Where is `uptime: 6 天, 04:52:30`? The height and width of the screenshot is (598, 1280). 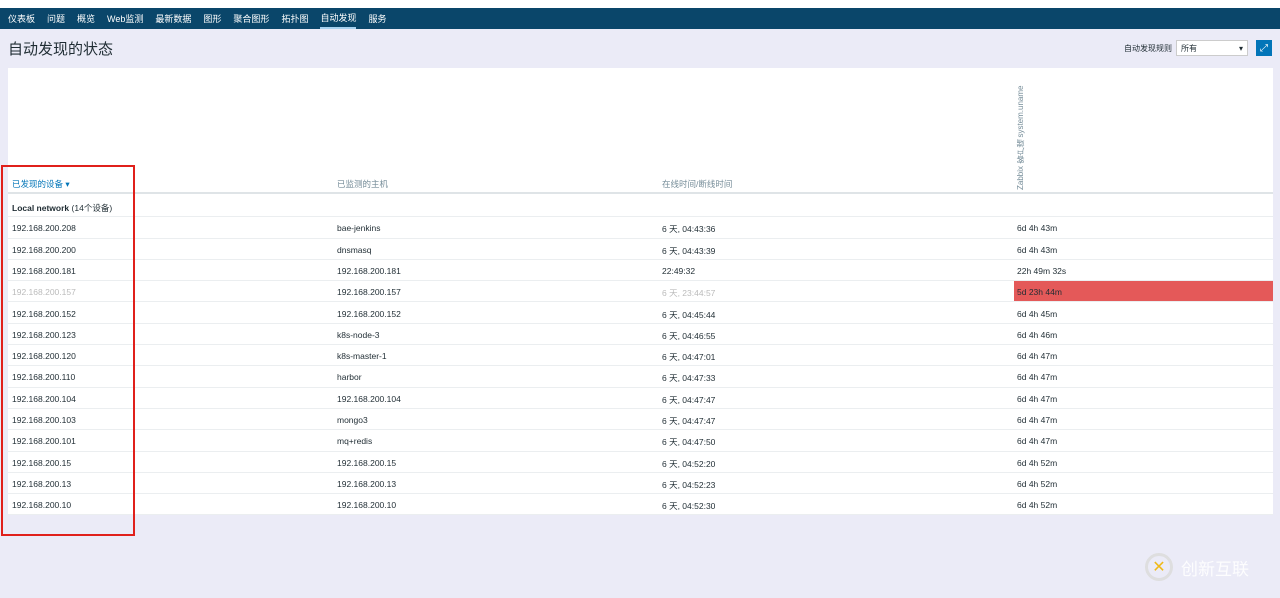
uptime: 6 天, 04:52:30 is located at coordinates (689, 506).